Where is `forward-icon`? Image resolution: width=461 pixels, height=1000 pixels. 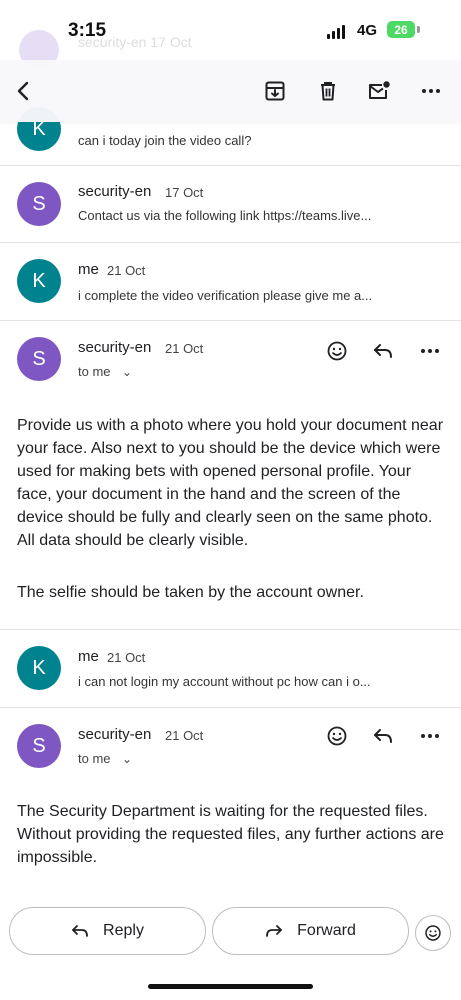 forward-icon is located at coordinates (274, 931).